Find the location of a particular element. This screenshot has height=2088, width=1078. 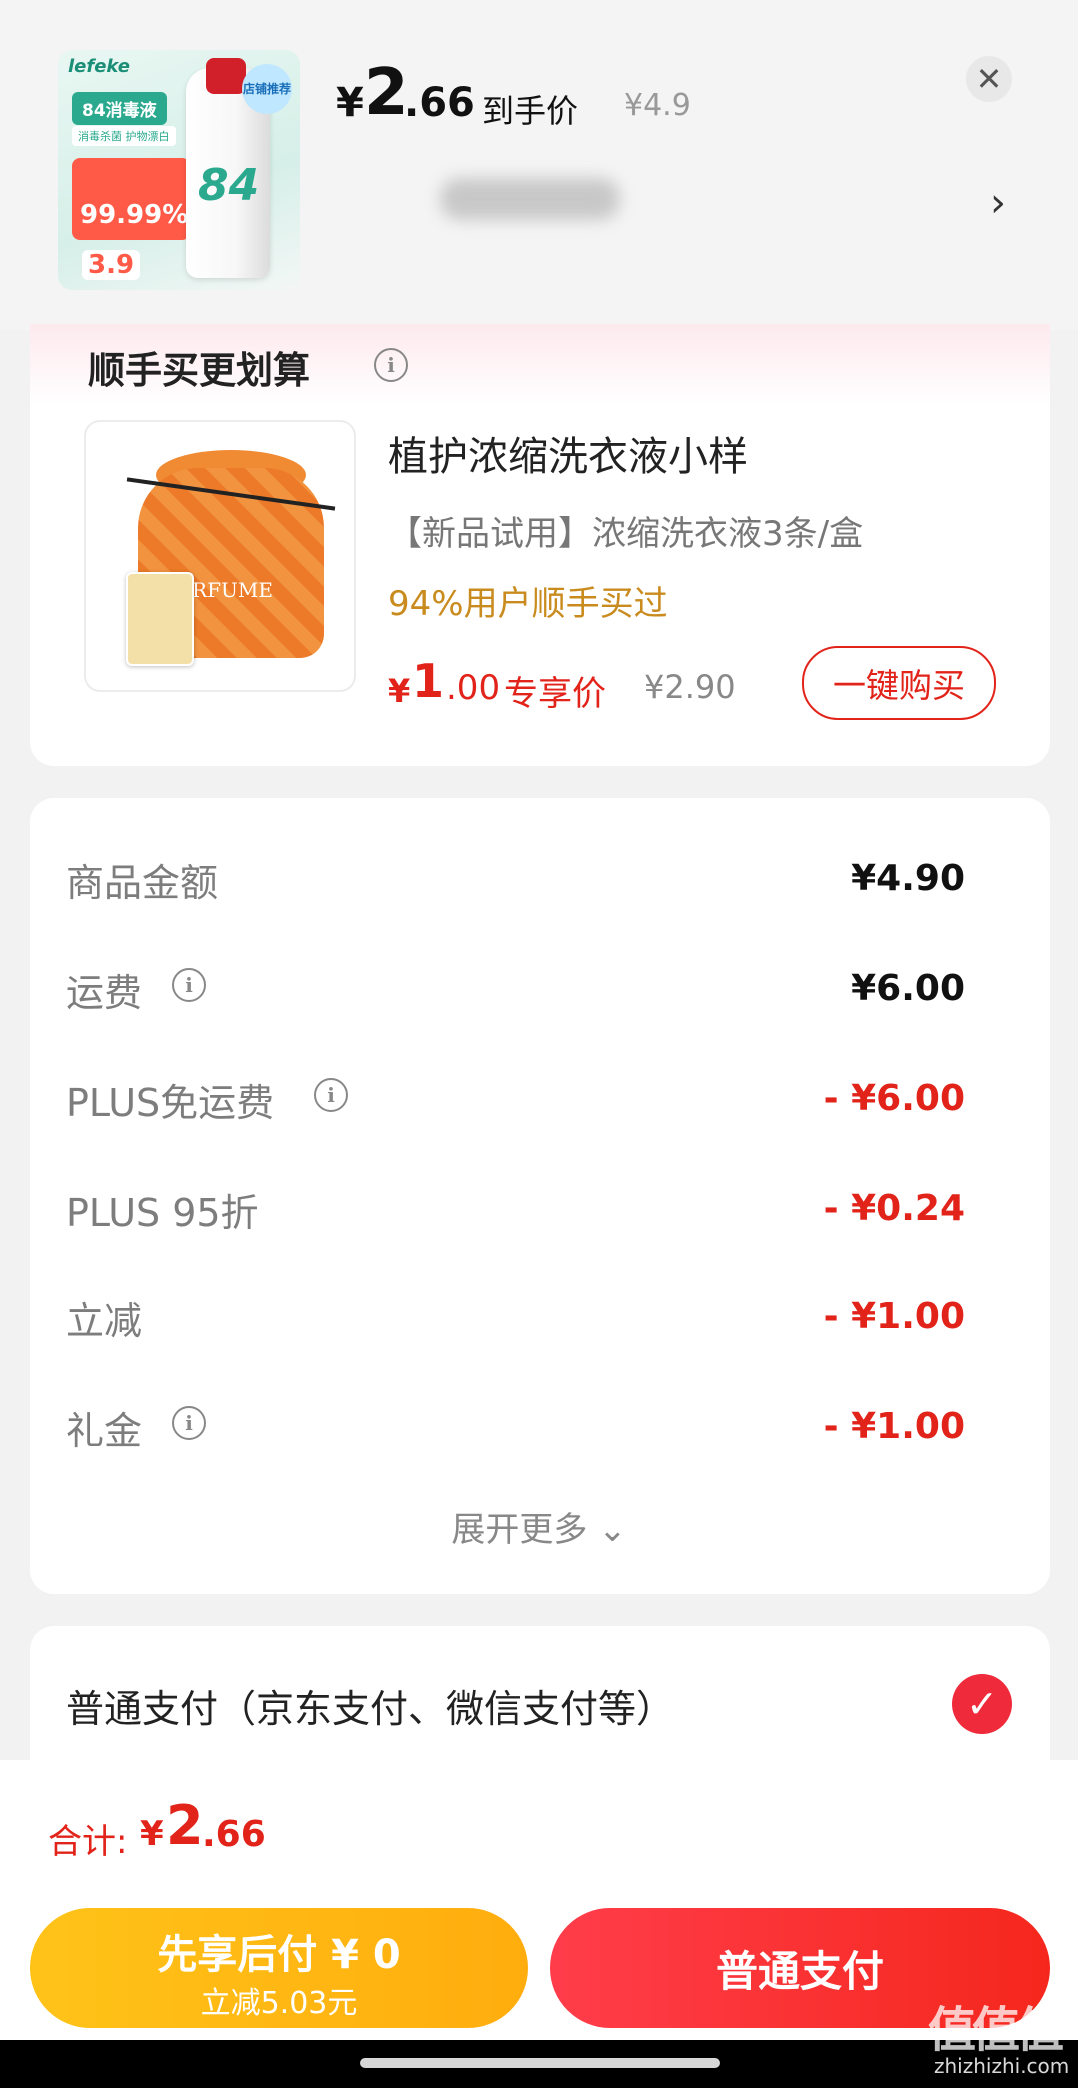

payment-method-label: 普通支付（京东支付、微信支付等） is located at coordinates (370, 1705).